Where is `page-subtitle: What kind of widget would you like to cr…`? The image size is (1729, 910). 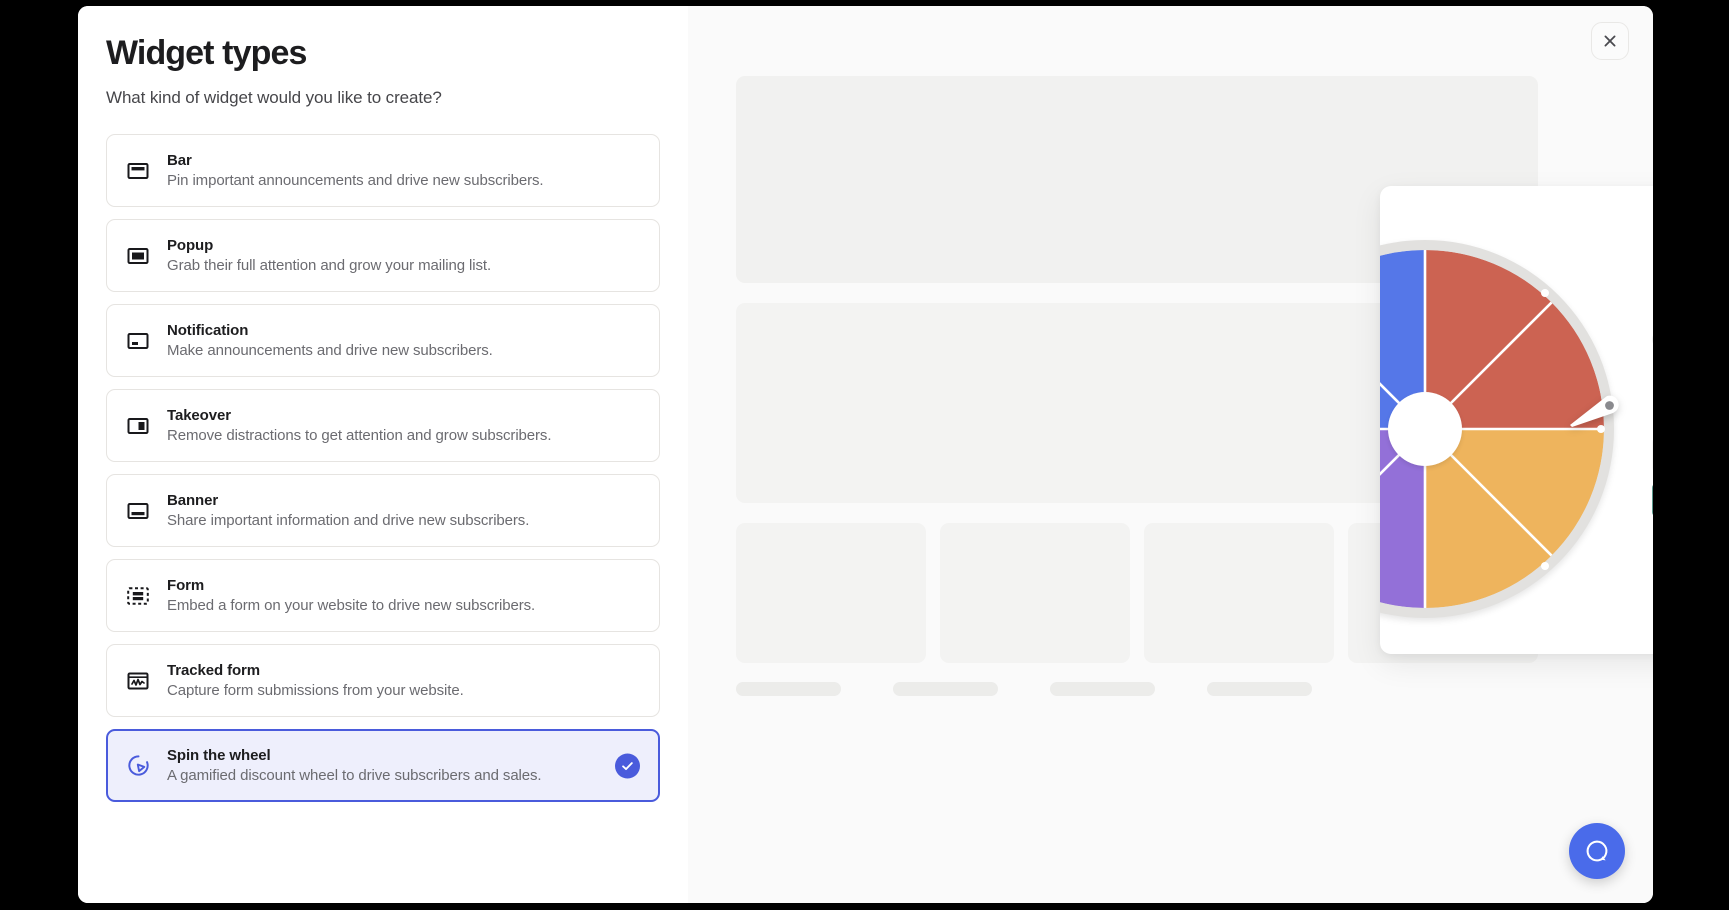
page-subtitle: What kind of widget would you like to cr… is located at coordinates (274, 97).